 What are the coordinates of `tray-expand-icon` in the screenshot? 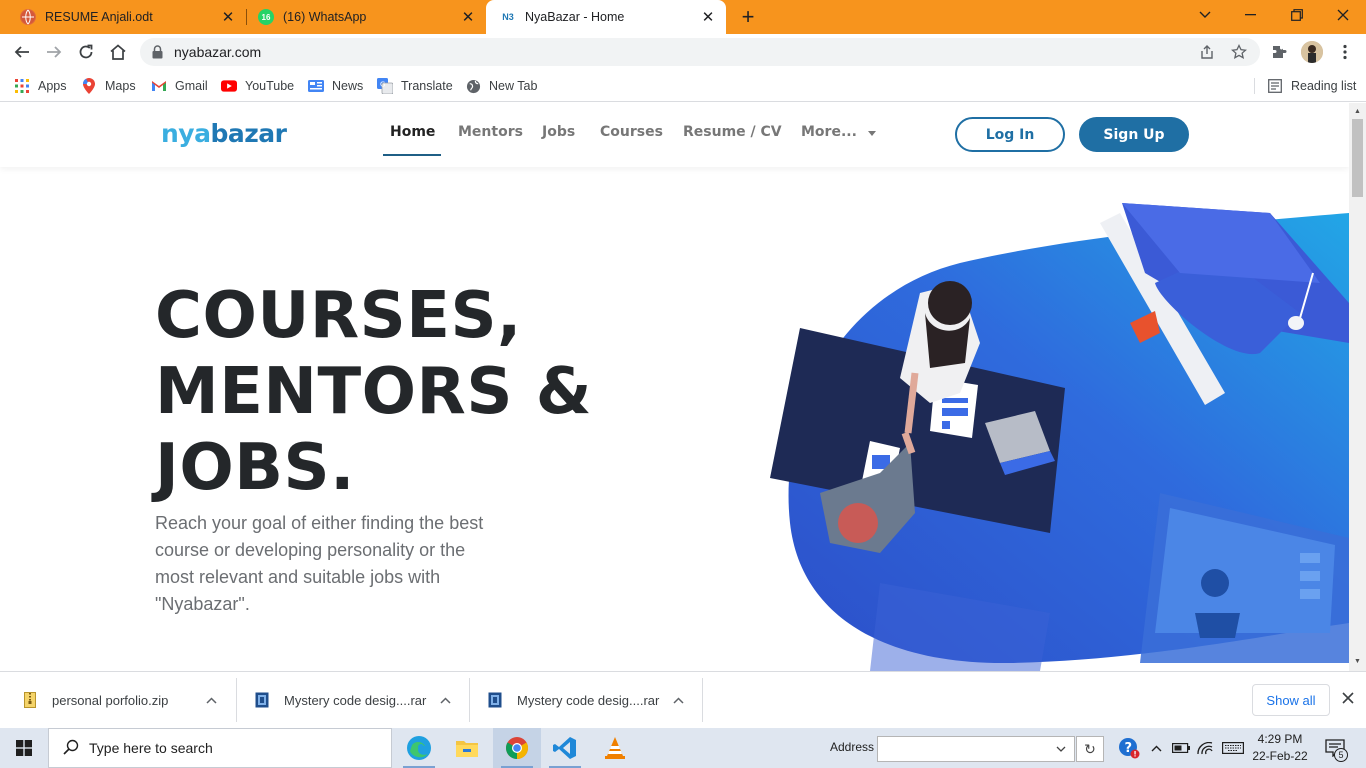 It's located at (1156, 748).